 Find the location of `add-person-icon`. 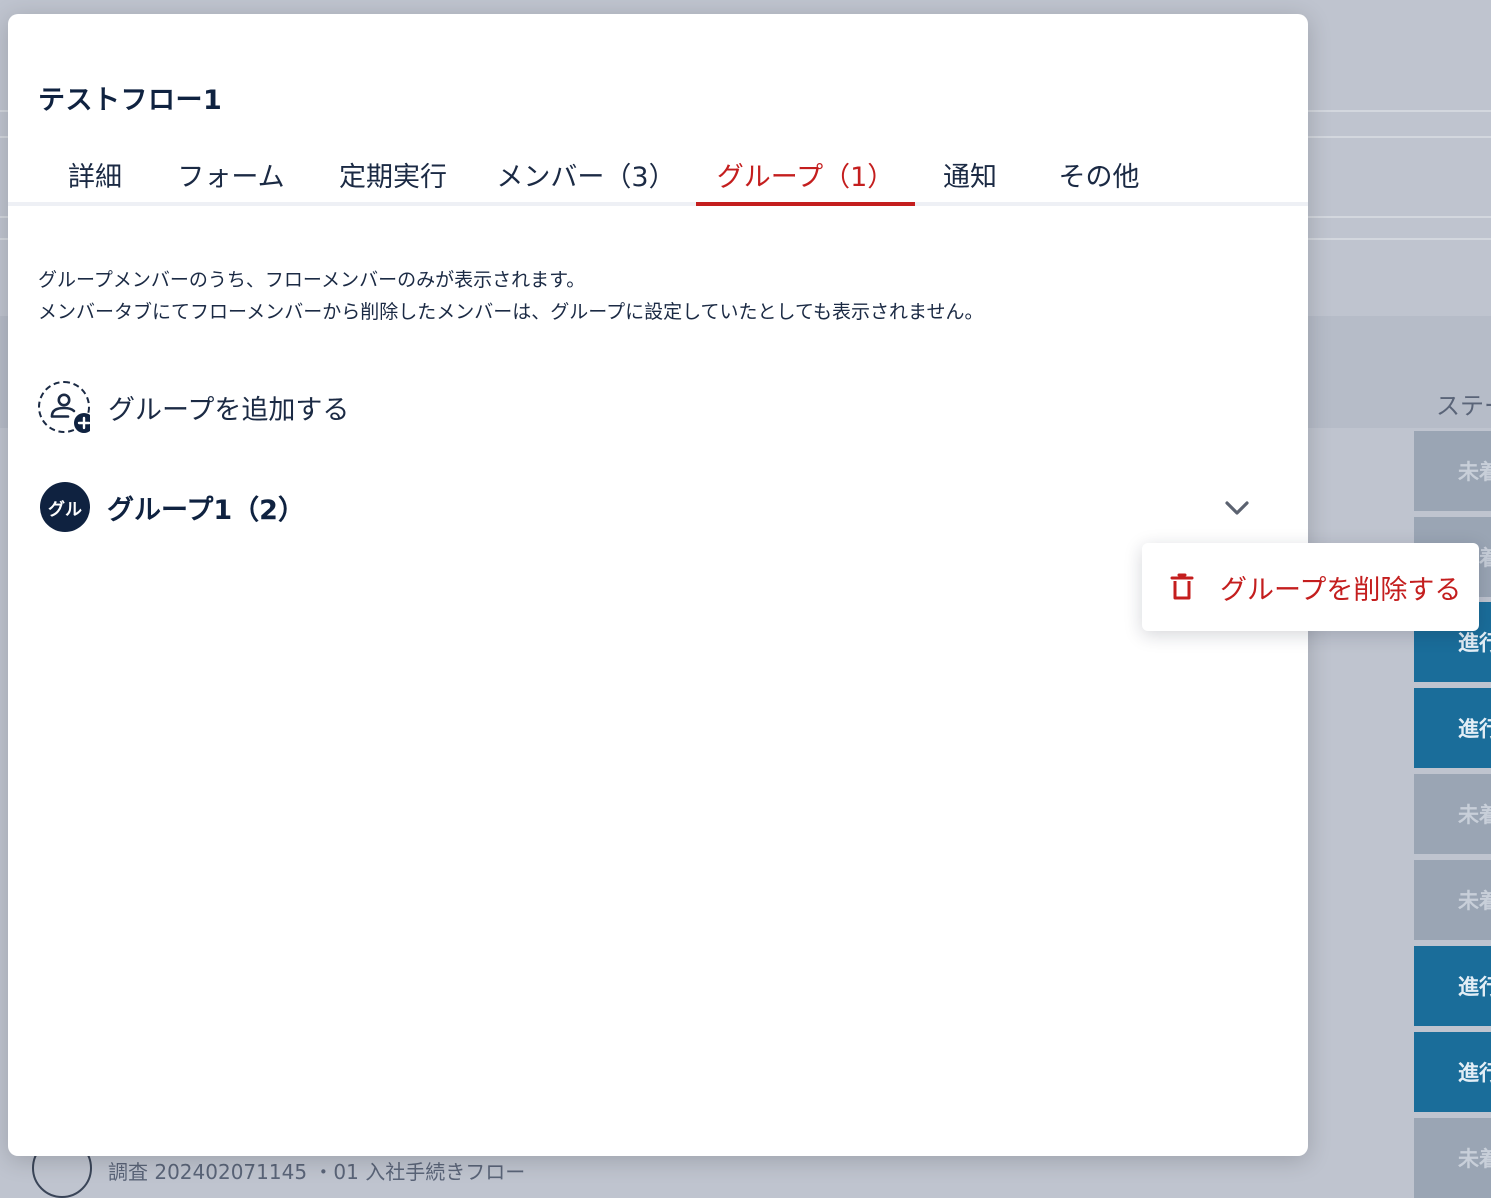

add-person-icon is located at coordinates (64, 407).